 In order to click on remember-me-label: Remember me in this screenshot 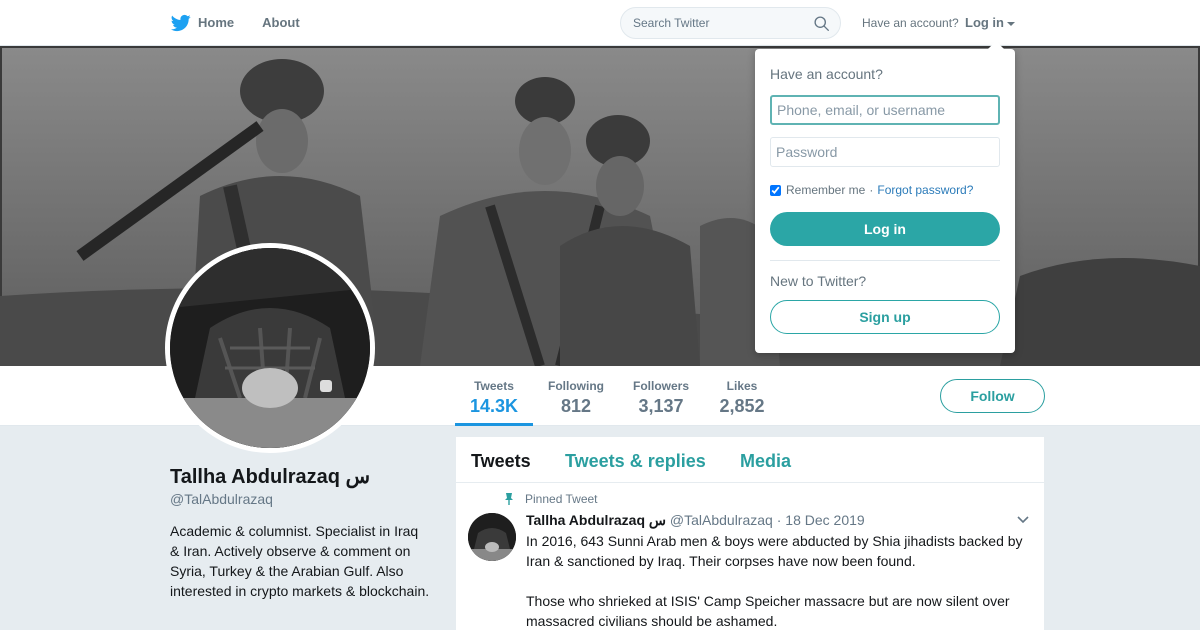, I will do `click(825, 190)`.